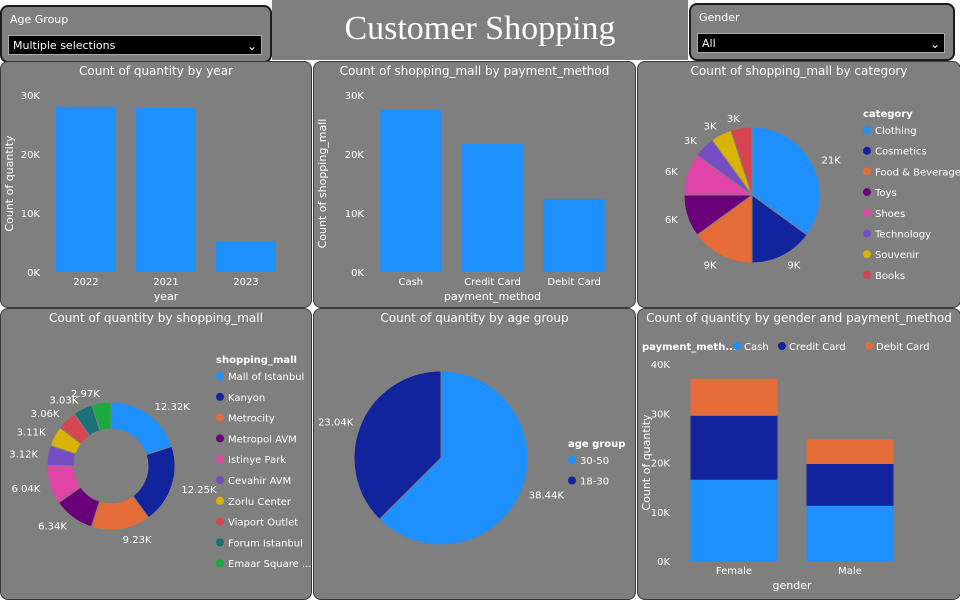 This screenshot has height=600, width=960. What do you see at coordinates (822, 32) in the screenshot?
I see `gender-slicer: Gender All ⌄` at bounding box center [822, 32].